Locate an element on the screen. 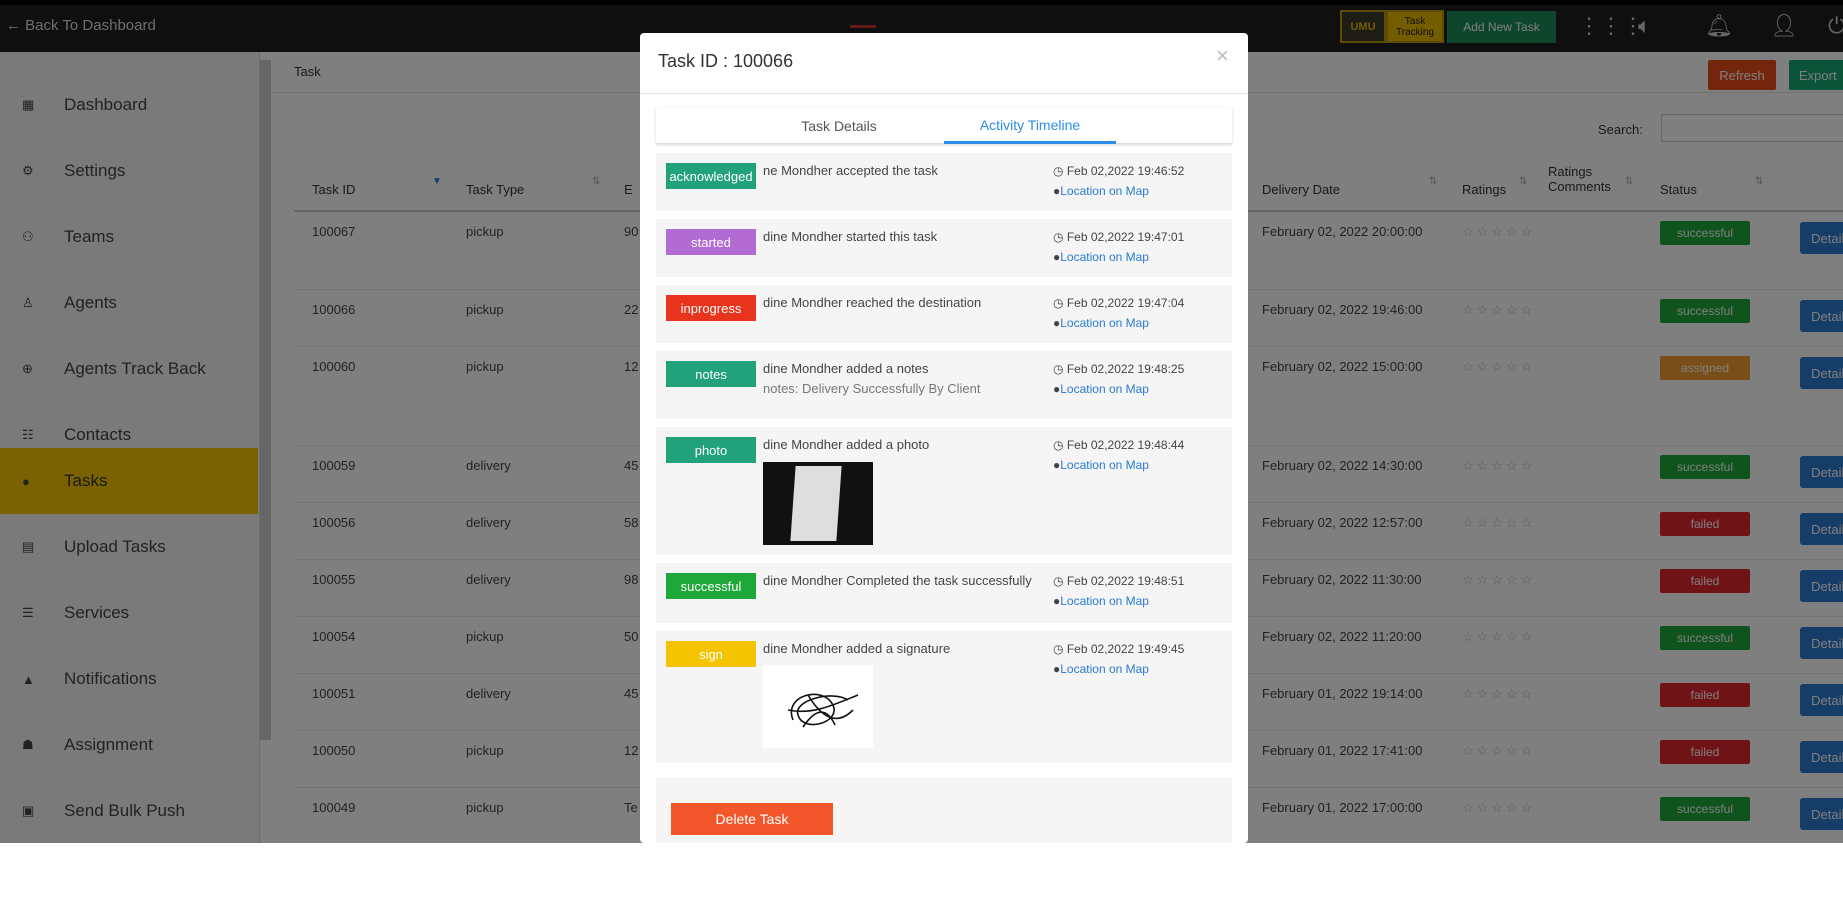 This screenshot has height=900, width=1843. activity-meta: ◷ Feb 02,2022 19:46:52 ●Location on Map is located at coordinates (1118, 181).